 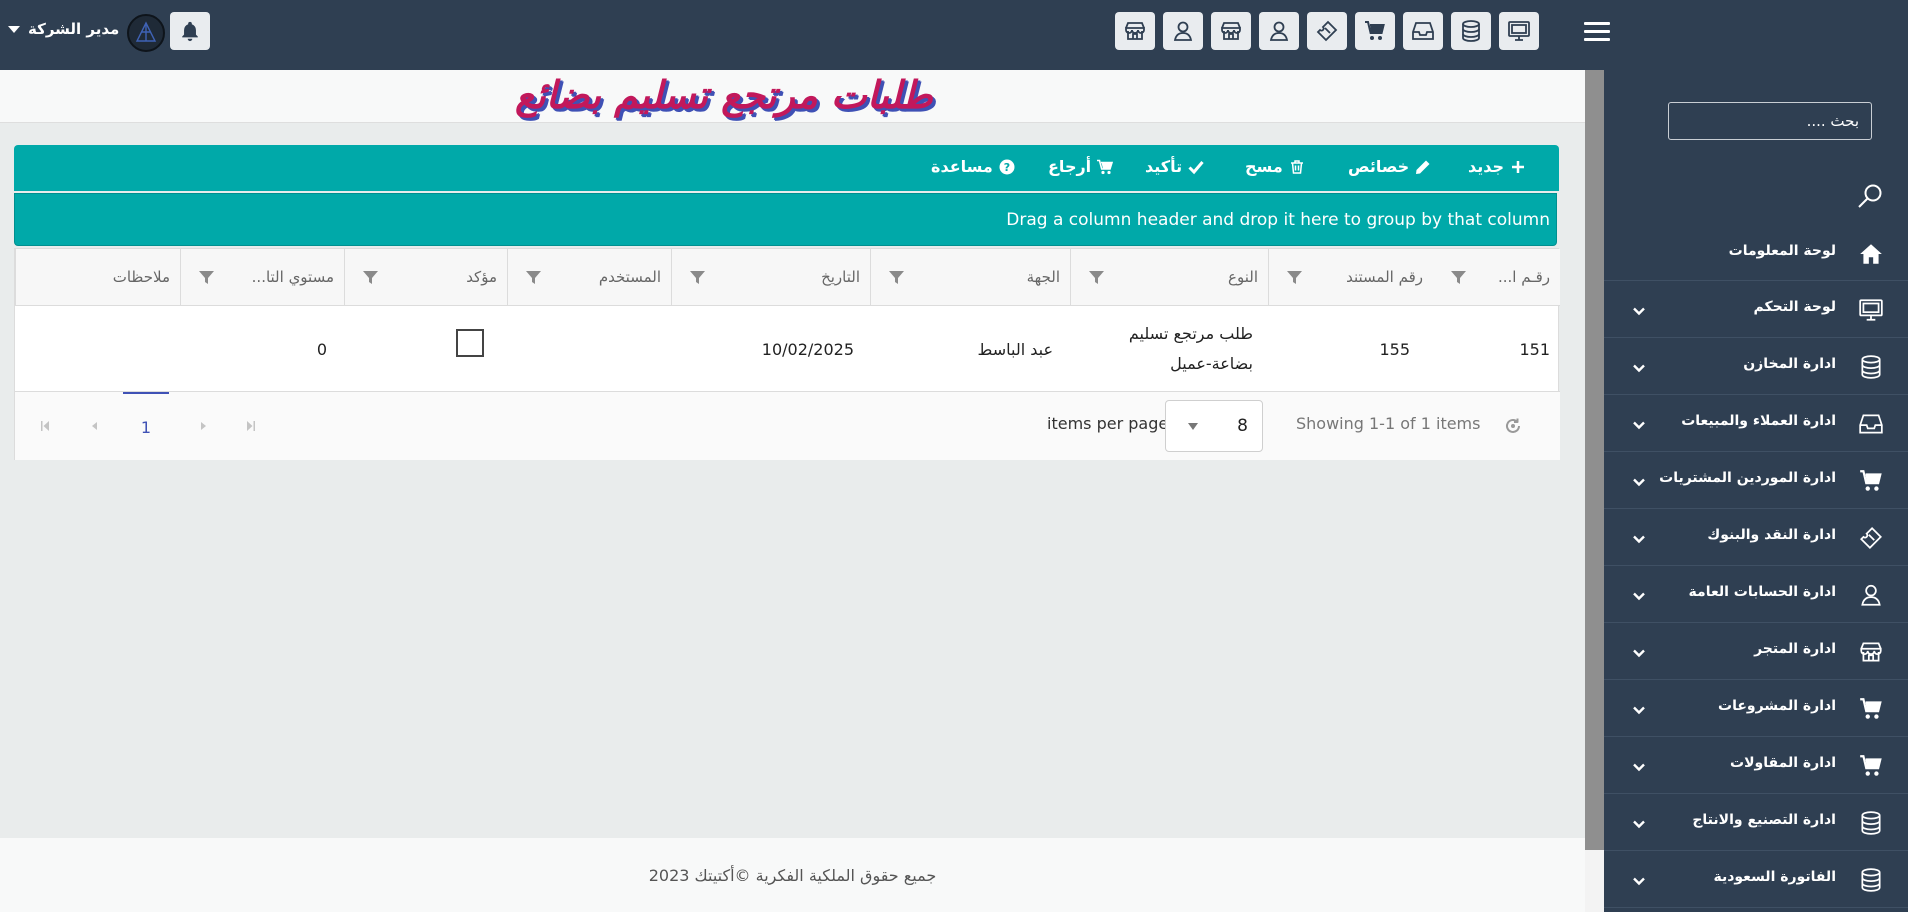 I want to click on next-page-icon, so click(x=203, y=426).